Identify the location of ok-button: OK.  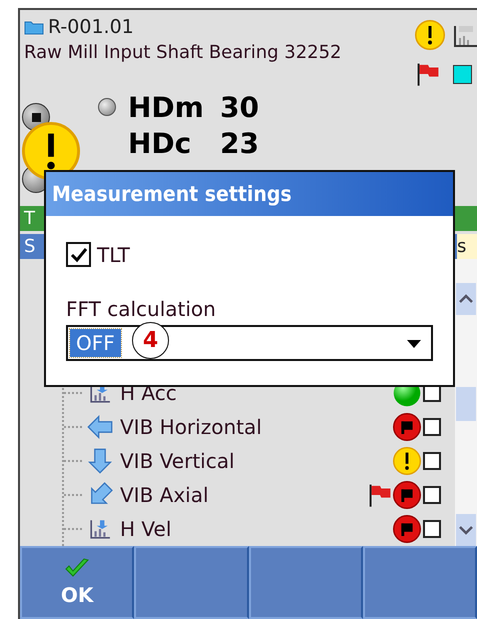
(77, 582).